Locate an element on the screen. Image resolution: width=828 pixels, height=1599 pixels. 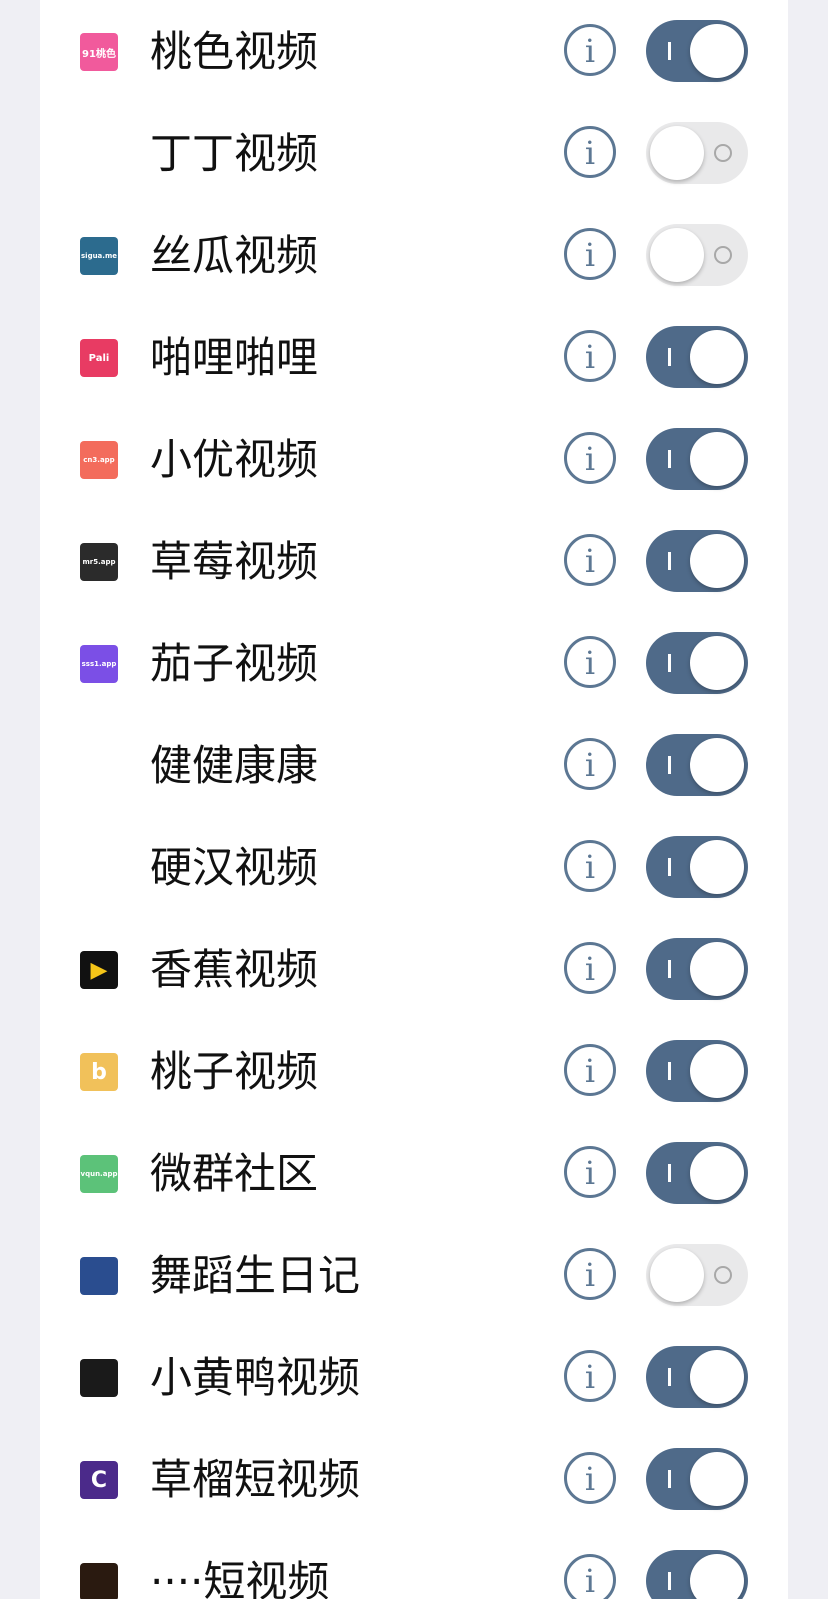
app-row: 健健康康 i is located at coordinates (414, 766).